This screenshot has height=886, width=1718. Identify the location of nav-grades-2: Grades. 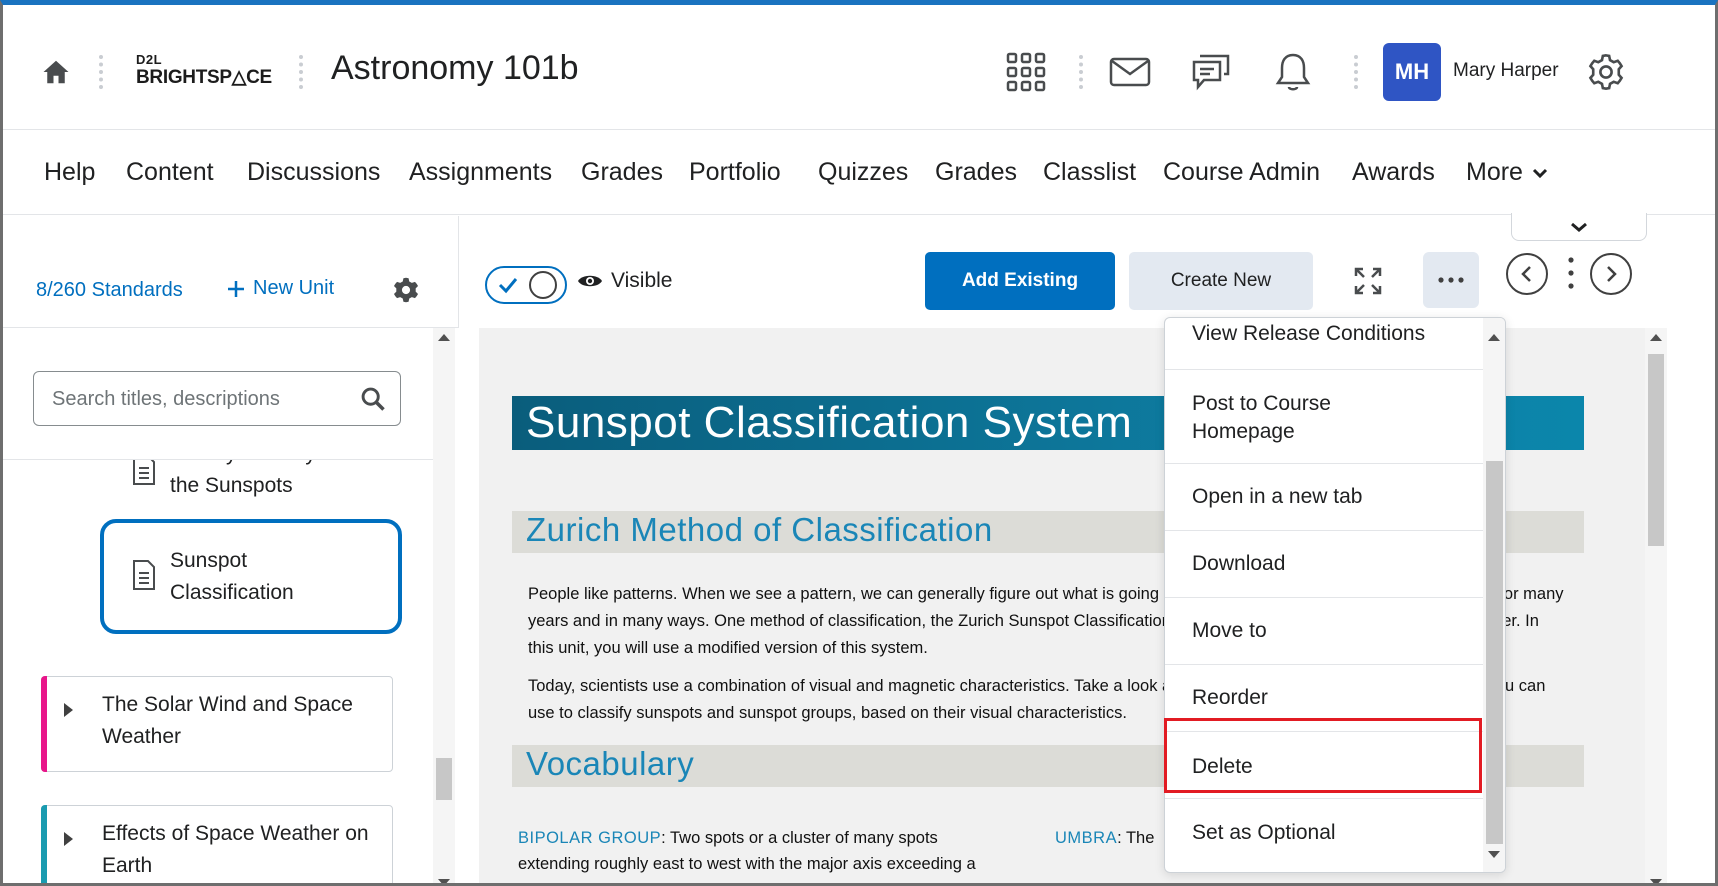
(976, 172).